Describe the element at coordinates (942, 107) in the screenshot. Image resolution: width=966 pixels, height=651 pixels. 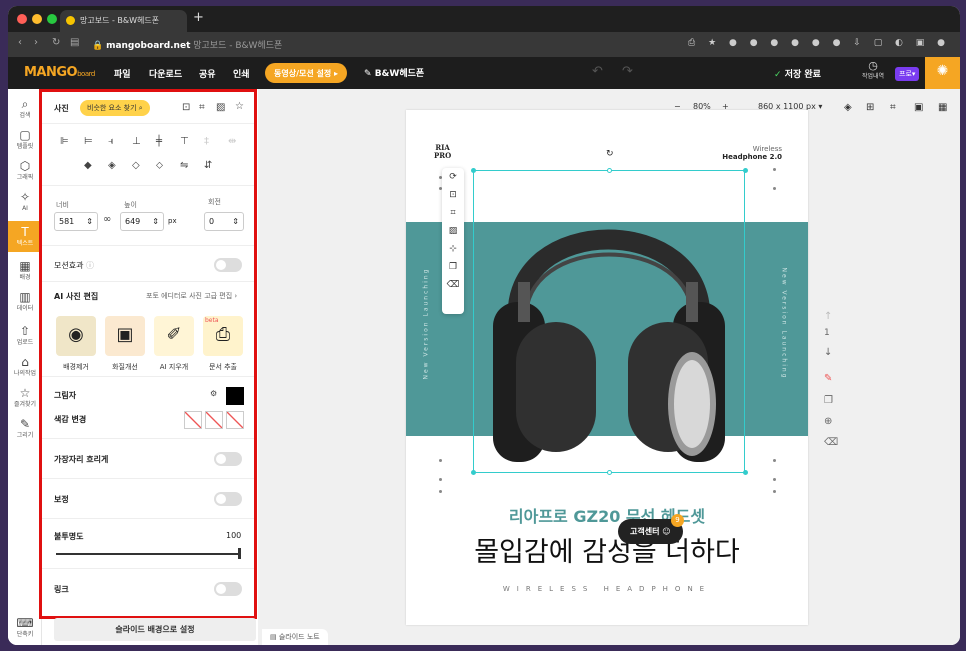
I see `apps-icon: ▦` at that location.